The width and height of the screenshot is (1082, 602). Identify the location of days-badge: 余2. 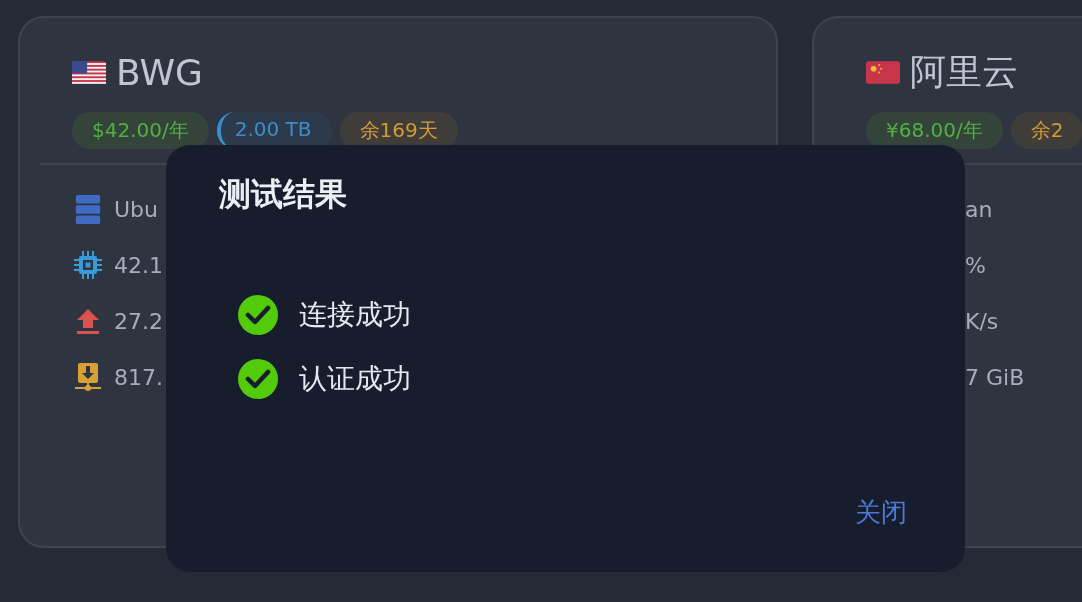
(1046, 130).